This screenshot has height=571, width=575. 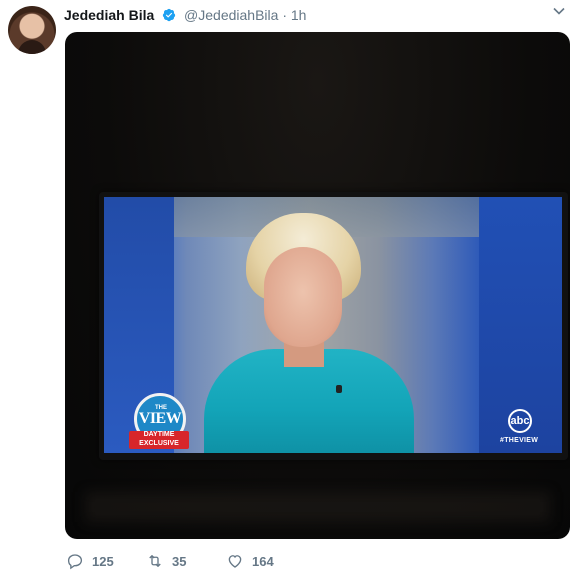 What do you see at coordinates (169, 15) in the screenshot?
I see `verified-badge-icon` at bounding box center [169, 15].